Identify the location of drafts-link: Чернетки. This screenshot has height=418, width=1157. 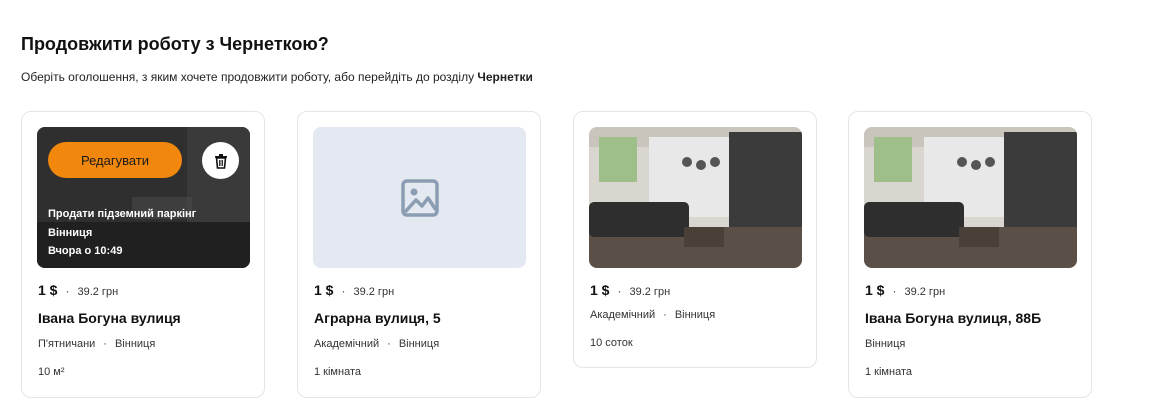
(504, 77).